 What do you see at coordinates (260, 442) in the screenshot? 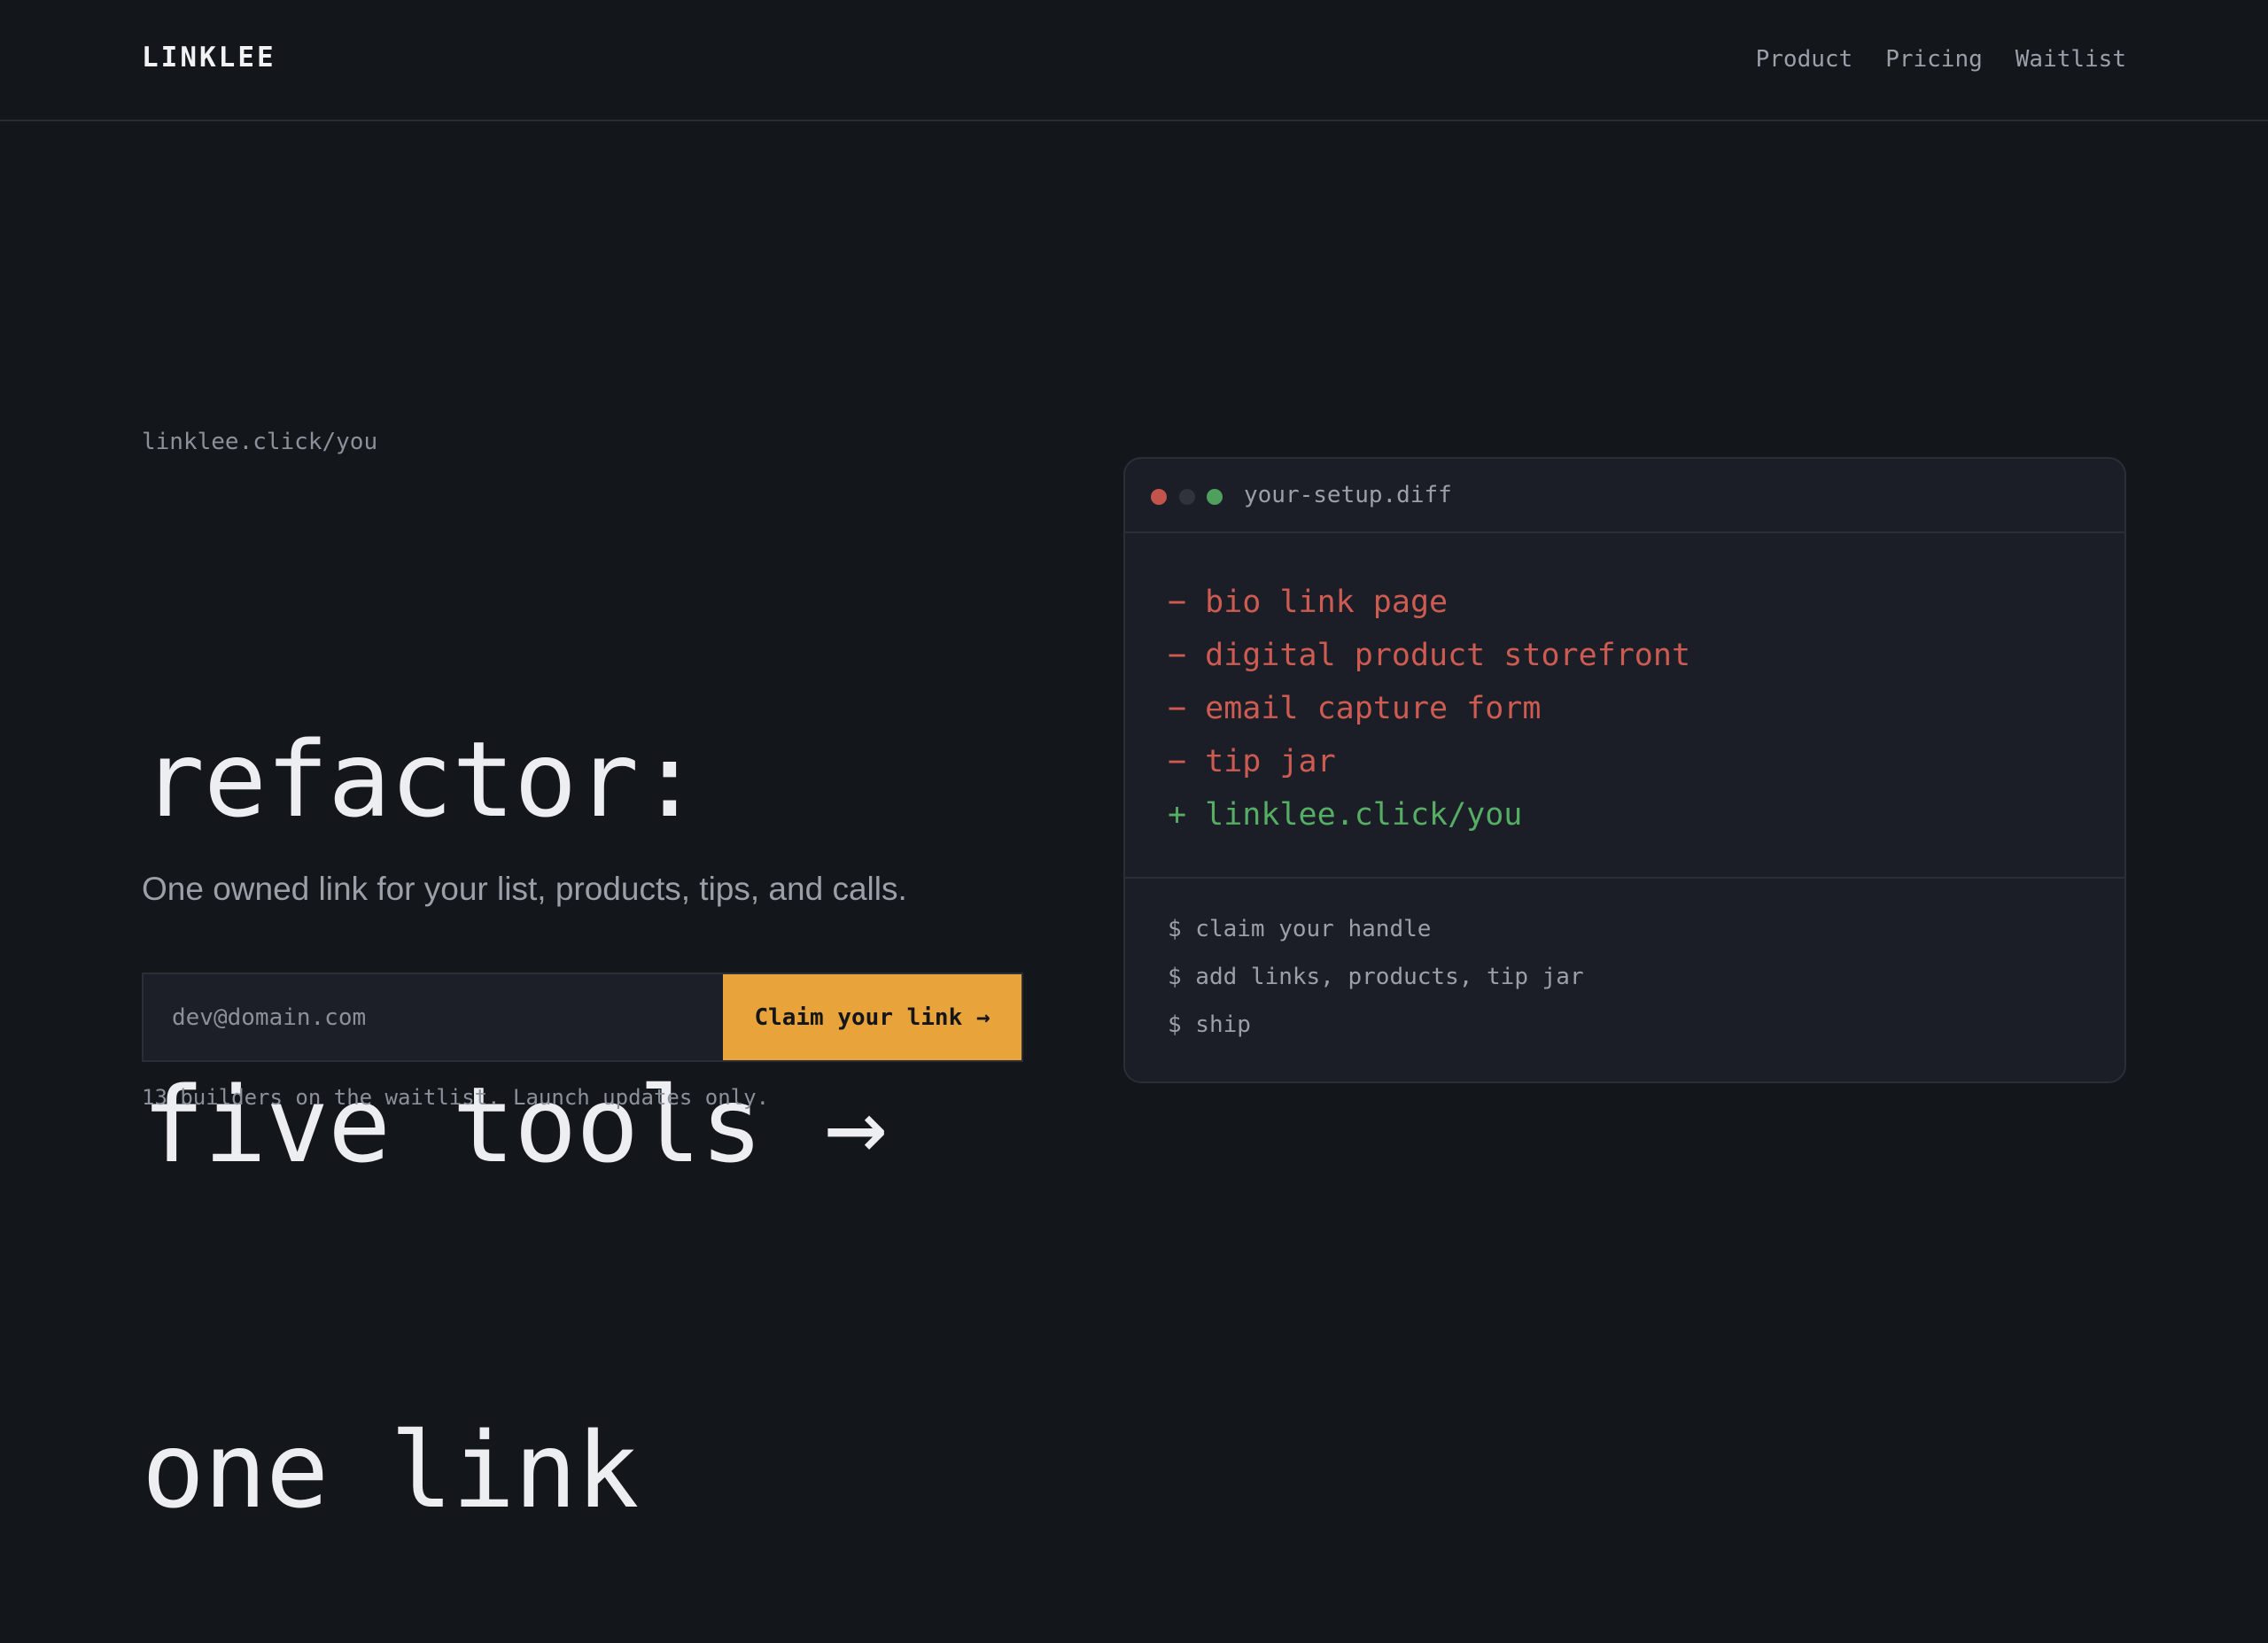
I see `handle-label: linklee.click/you` at bounding box center [260, 442].